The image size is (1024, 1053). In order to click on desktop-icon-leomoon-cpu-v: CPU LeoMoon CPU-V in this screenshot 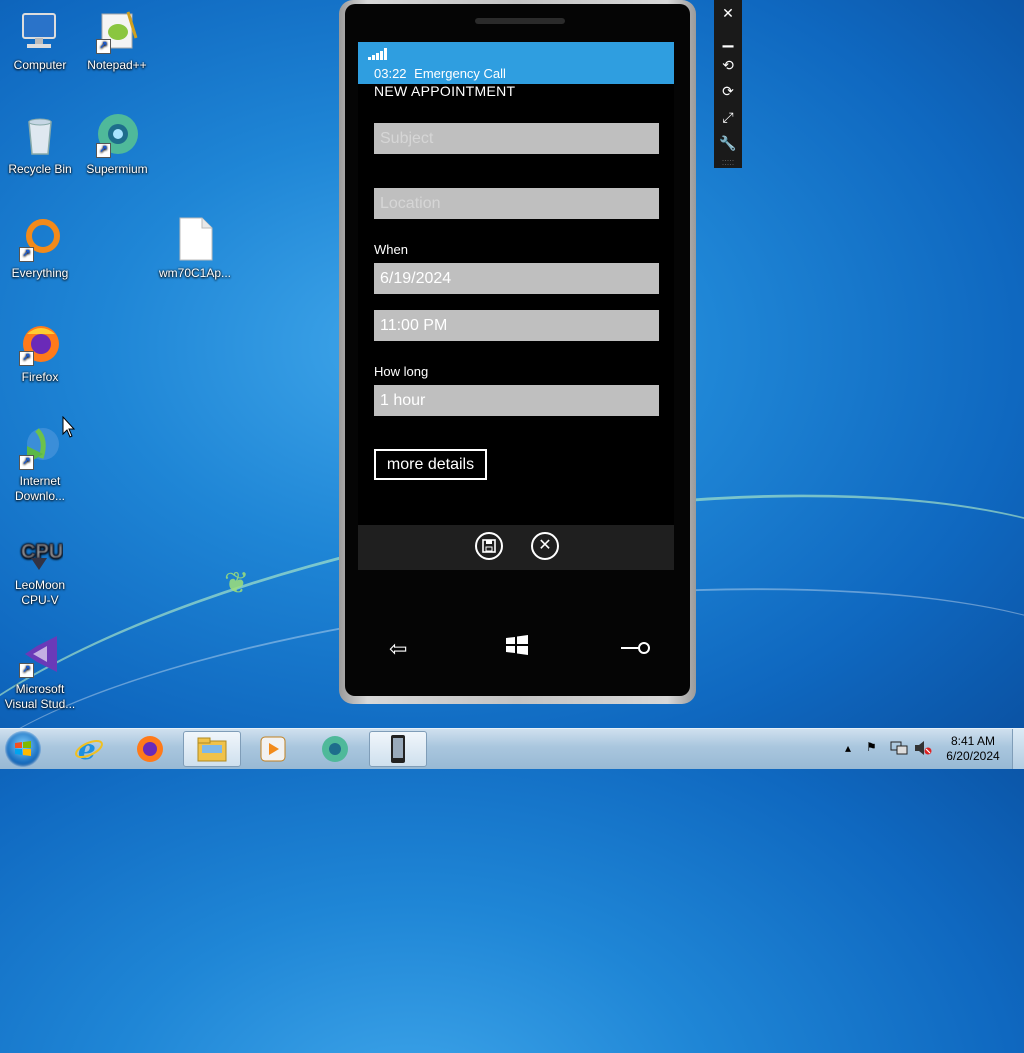, I will do `click(40, 568)`.